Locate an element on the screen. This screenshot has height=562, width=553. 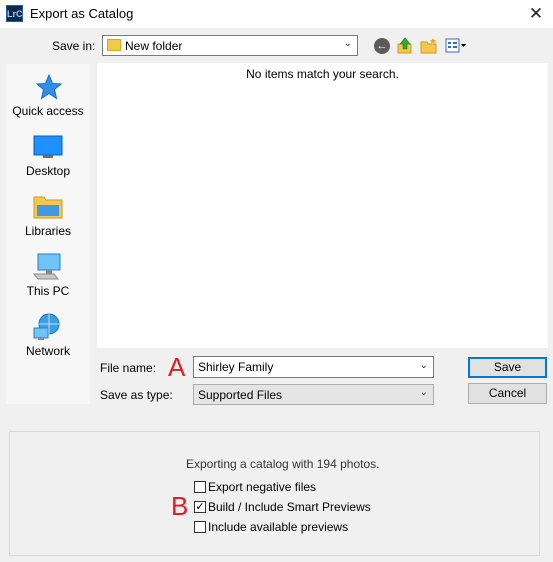
view-menu-icon is located at coordinates (456, 46).